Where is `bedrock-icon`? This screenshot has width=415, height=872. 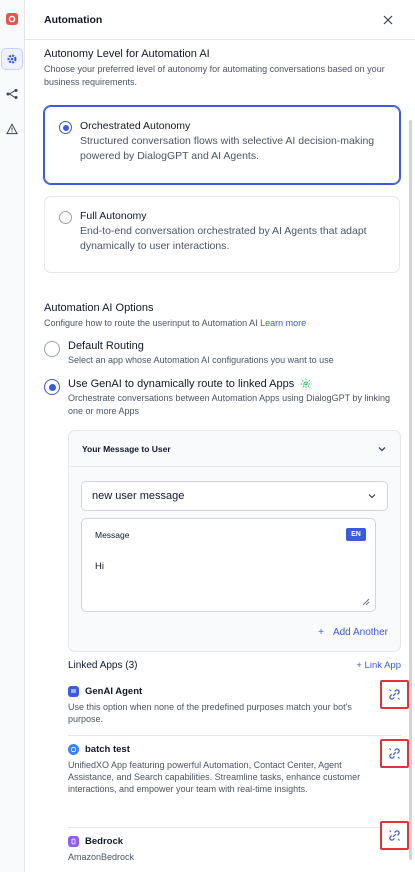 bedrock-icon is located at coordinates (73, 841).